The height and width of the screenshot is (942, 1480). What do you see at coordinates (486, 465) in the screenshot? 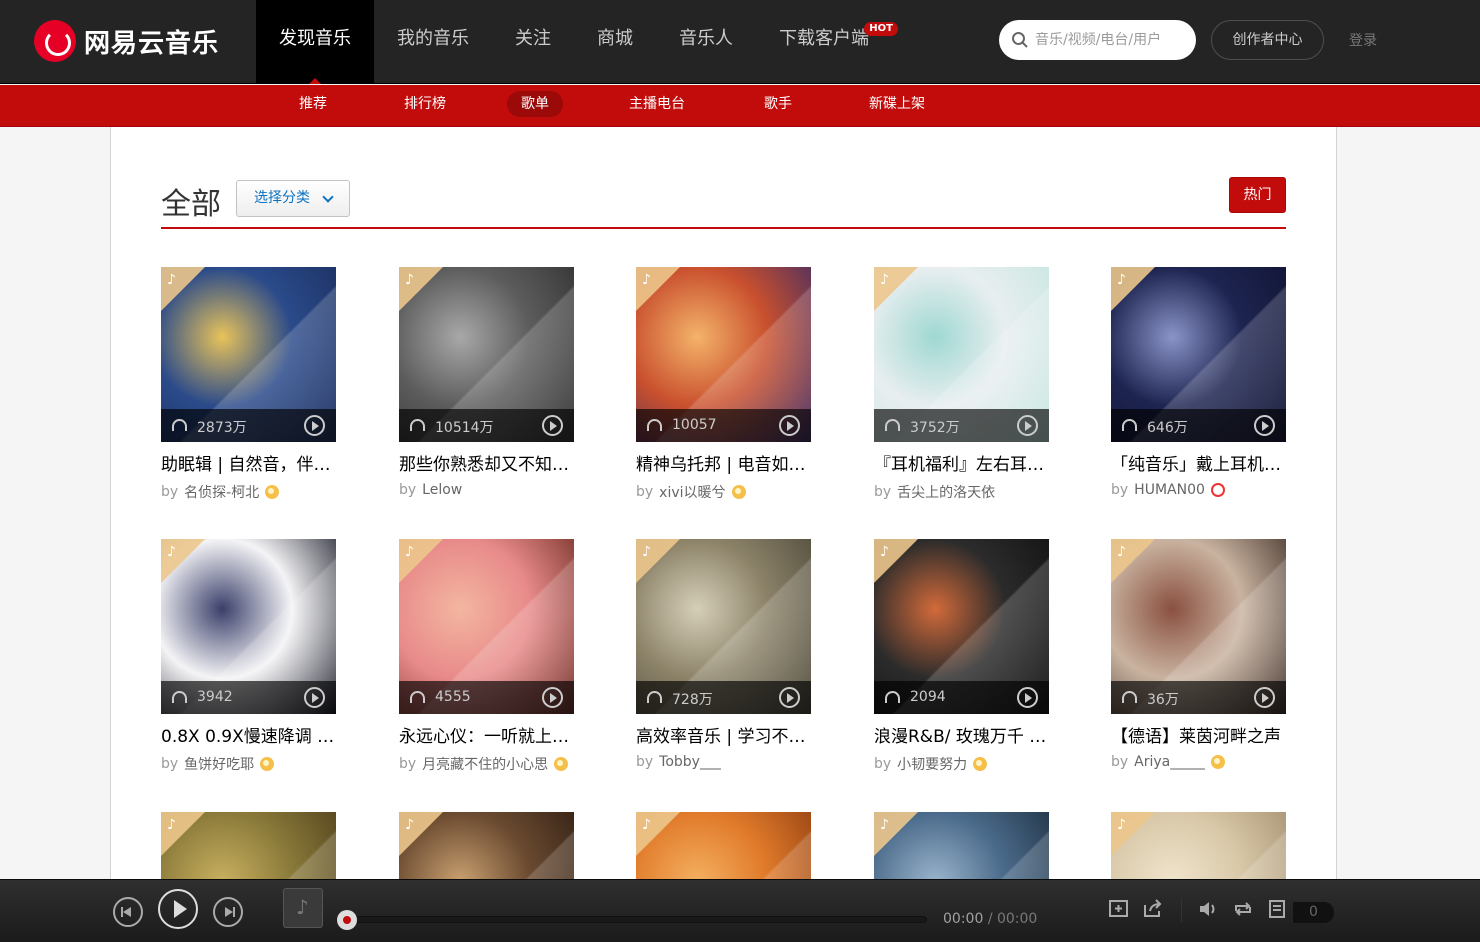
I see `playlist-title: 那些你熟悉却又不知道名字的纯音乐` at bounding box center [486, 465].